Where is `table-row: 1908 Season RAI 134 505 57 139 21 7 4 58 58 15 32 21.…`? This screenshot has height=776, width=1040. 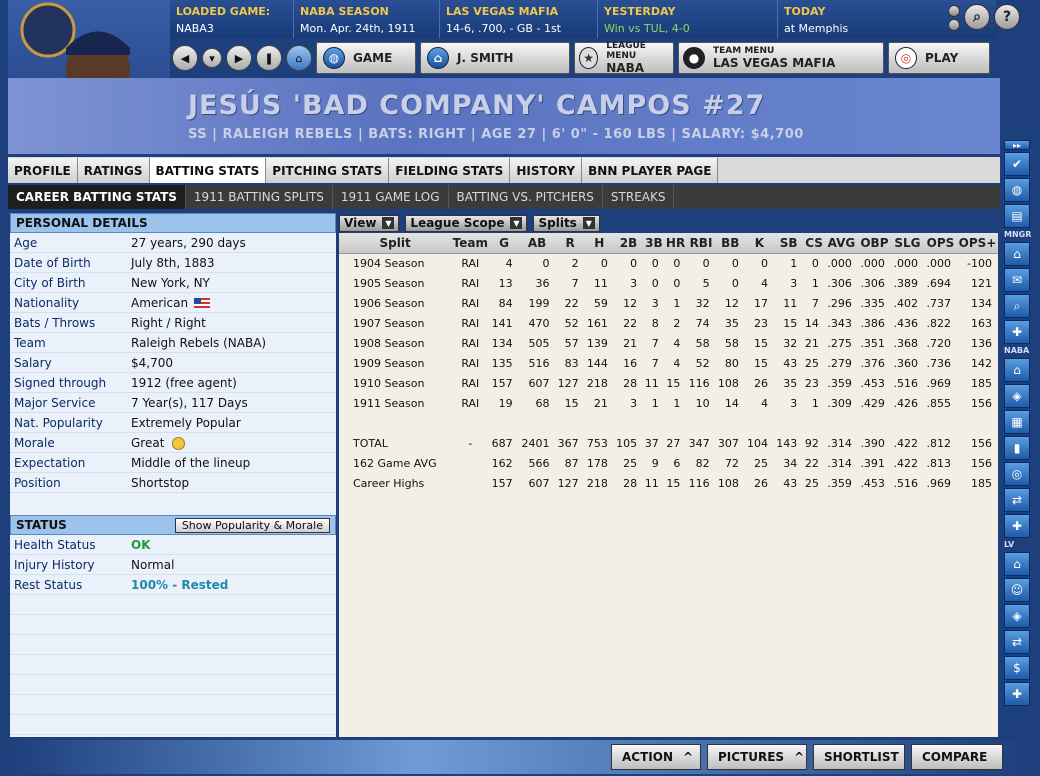
table-row: 1908 Season RAI 134 505 57 139 21 7 4 58 58 15 32 21.… is located at coordinates (668, 343).